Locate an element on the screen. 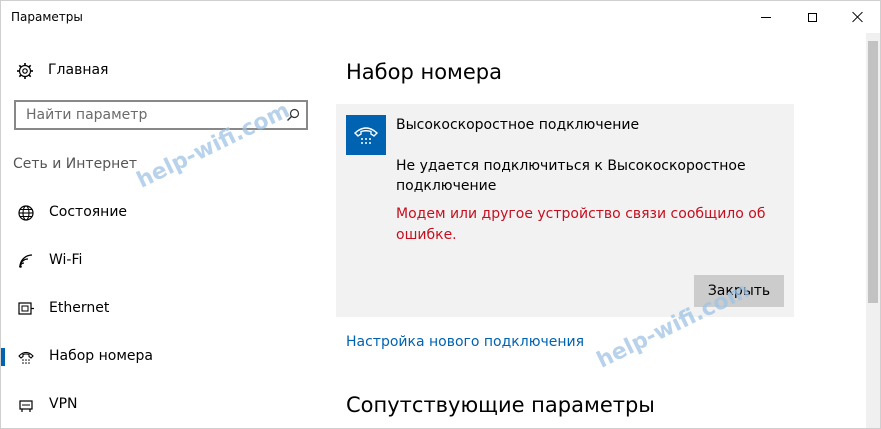 The height and width of the screenshot is (429, 881). sidebar-item-label: Wi-Fi is located at coordinates (66, 260).